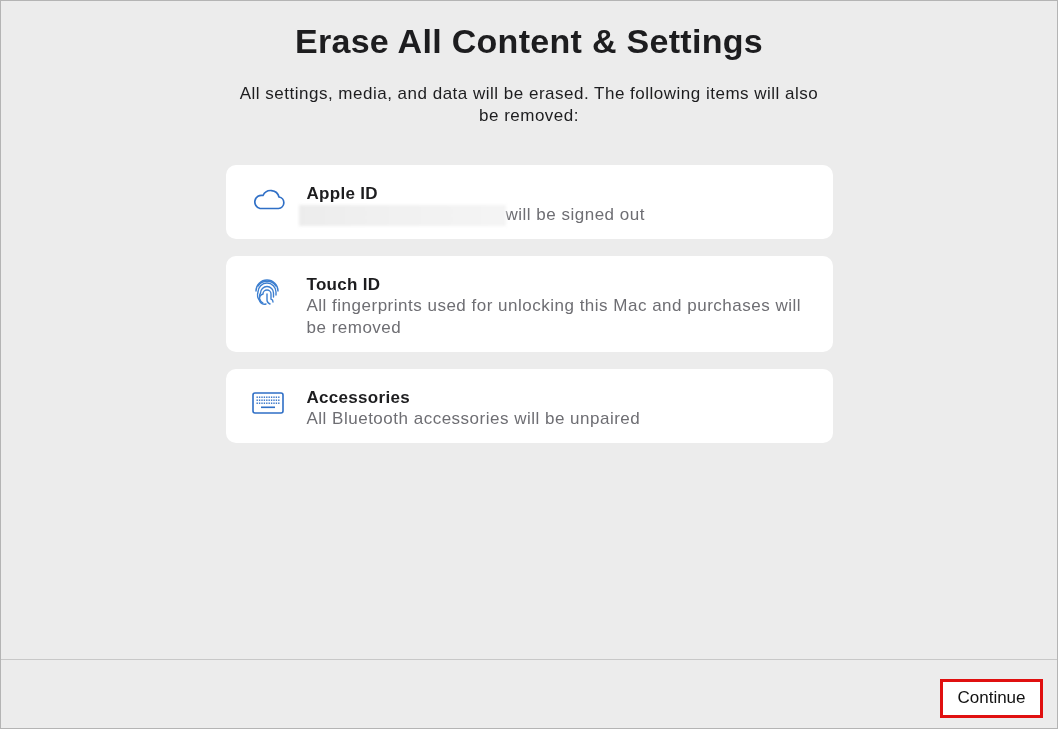  What do you see at coordinates (267, 402) in the screenshot?
I see `keyboard-icon` at bounding box center [267, 402].